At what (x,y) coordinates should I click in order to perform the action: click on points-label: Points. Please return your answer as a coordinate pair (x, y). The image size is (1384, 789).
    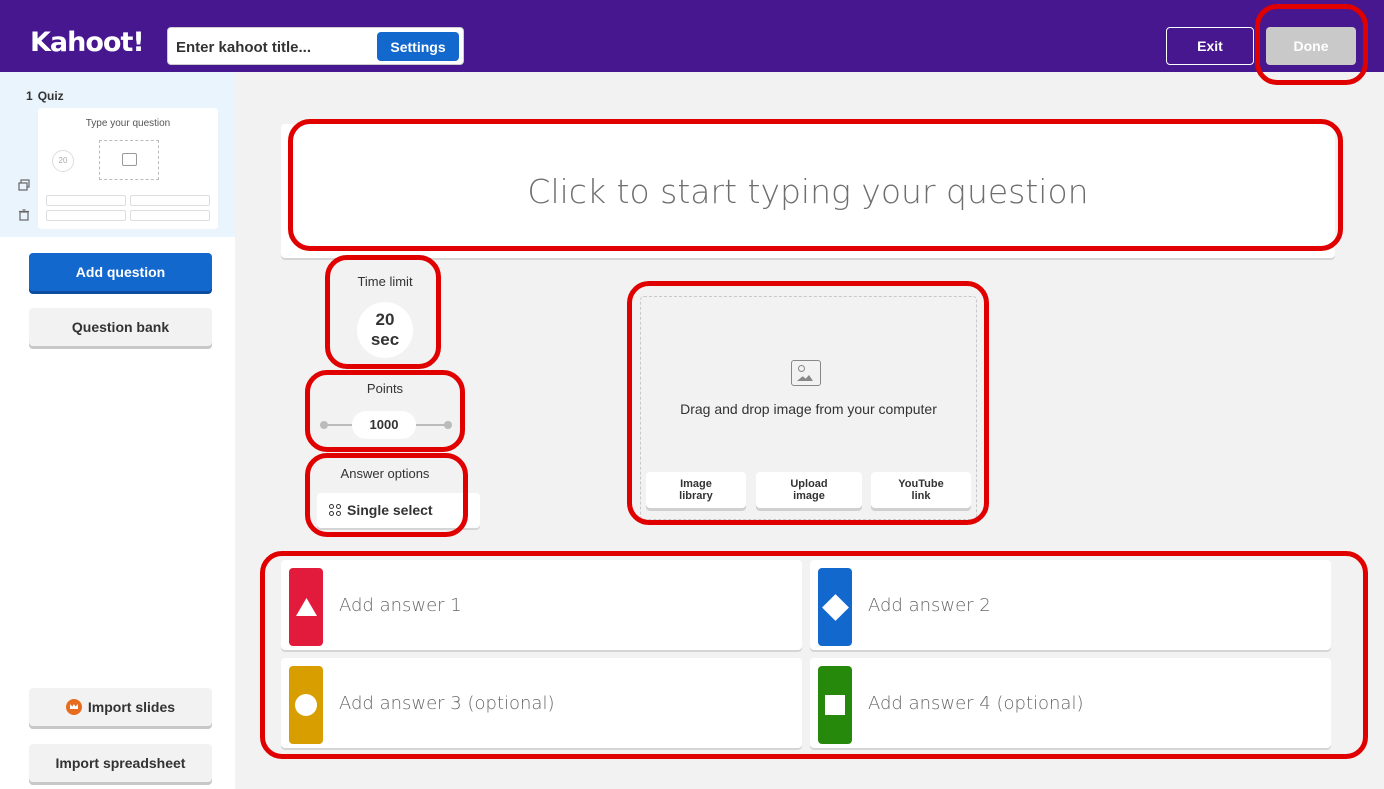
    Looking at the image, I should click on (385, 388).